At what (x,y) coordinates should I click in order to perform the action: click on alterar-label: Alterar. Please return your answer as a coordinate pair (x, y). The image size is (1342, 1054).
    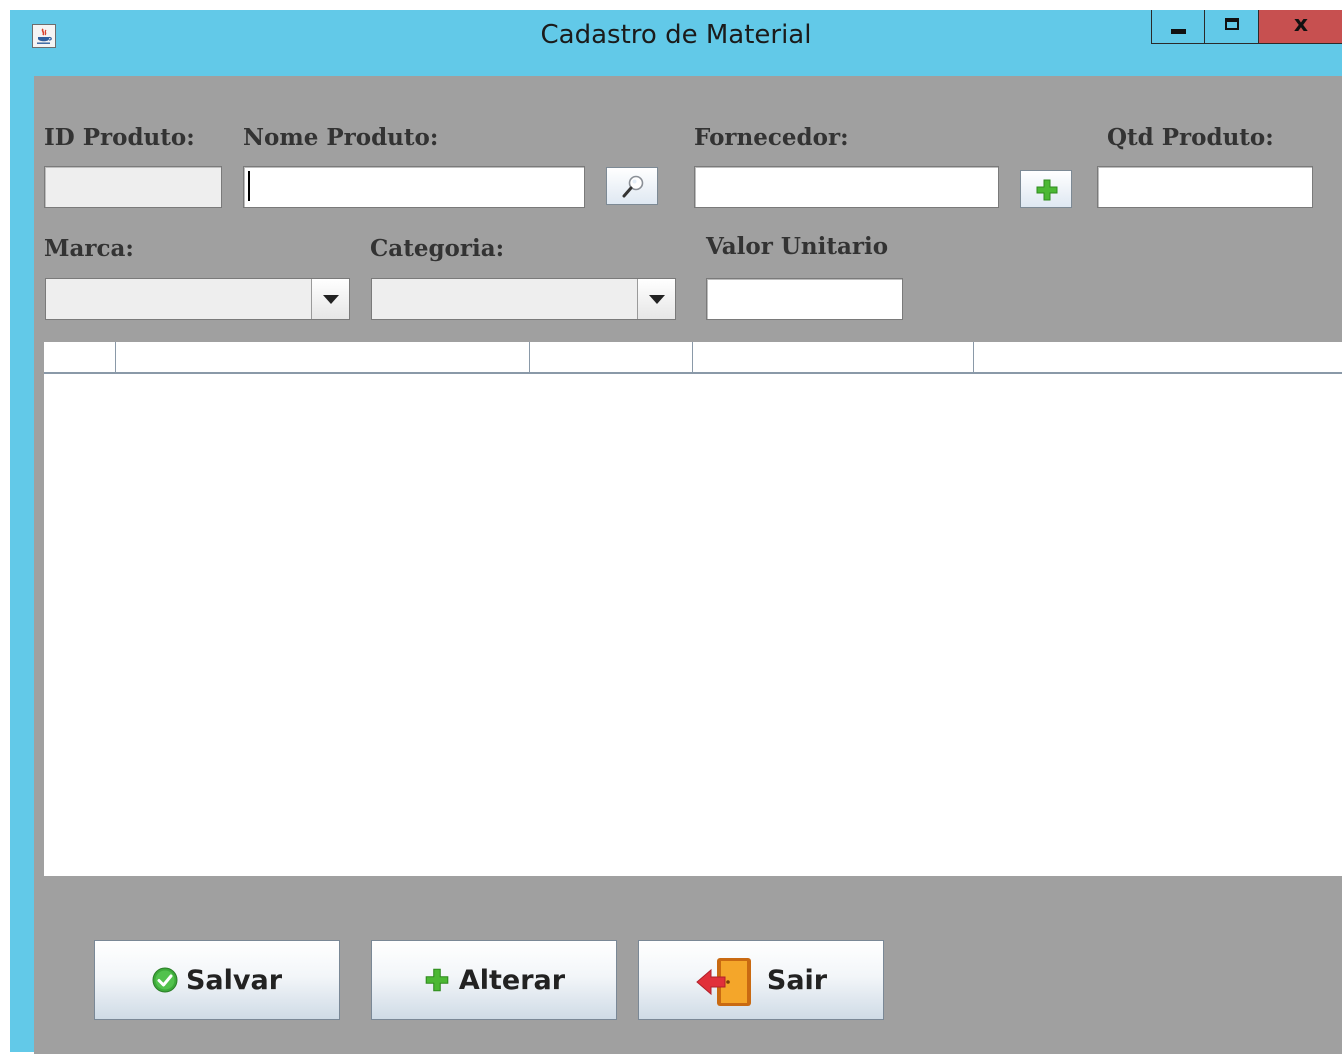
    Looking at the image, I should click on (512, 980).